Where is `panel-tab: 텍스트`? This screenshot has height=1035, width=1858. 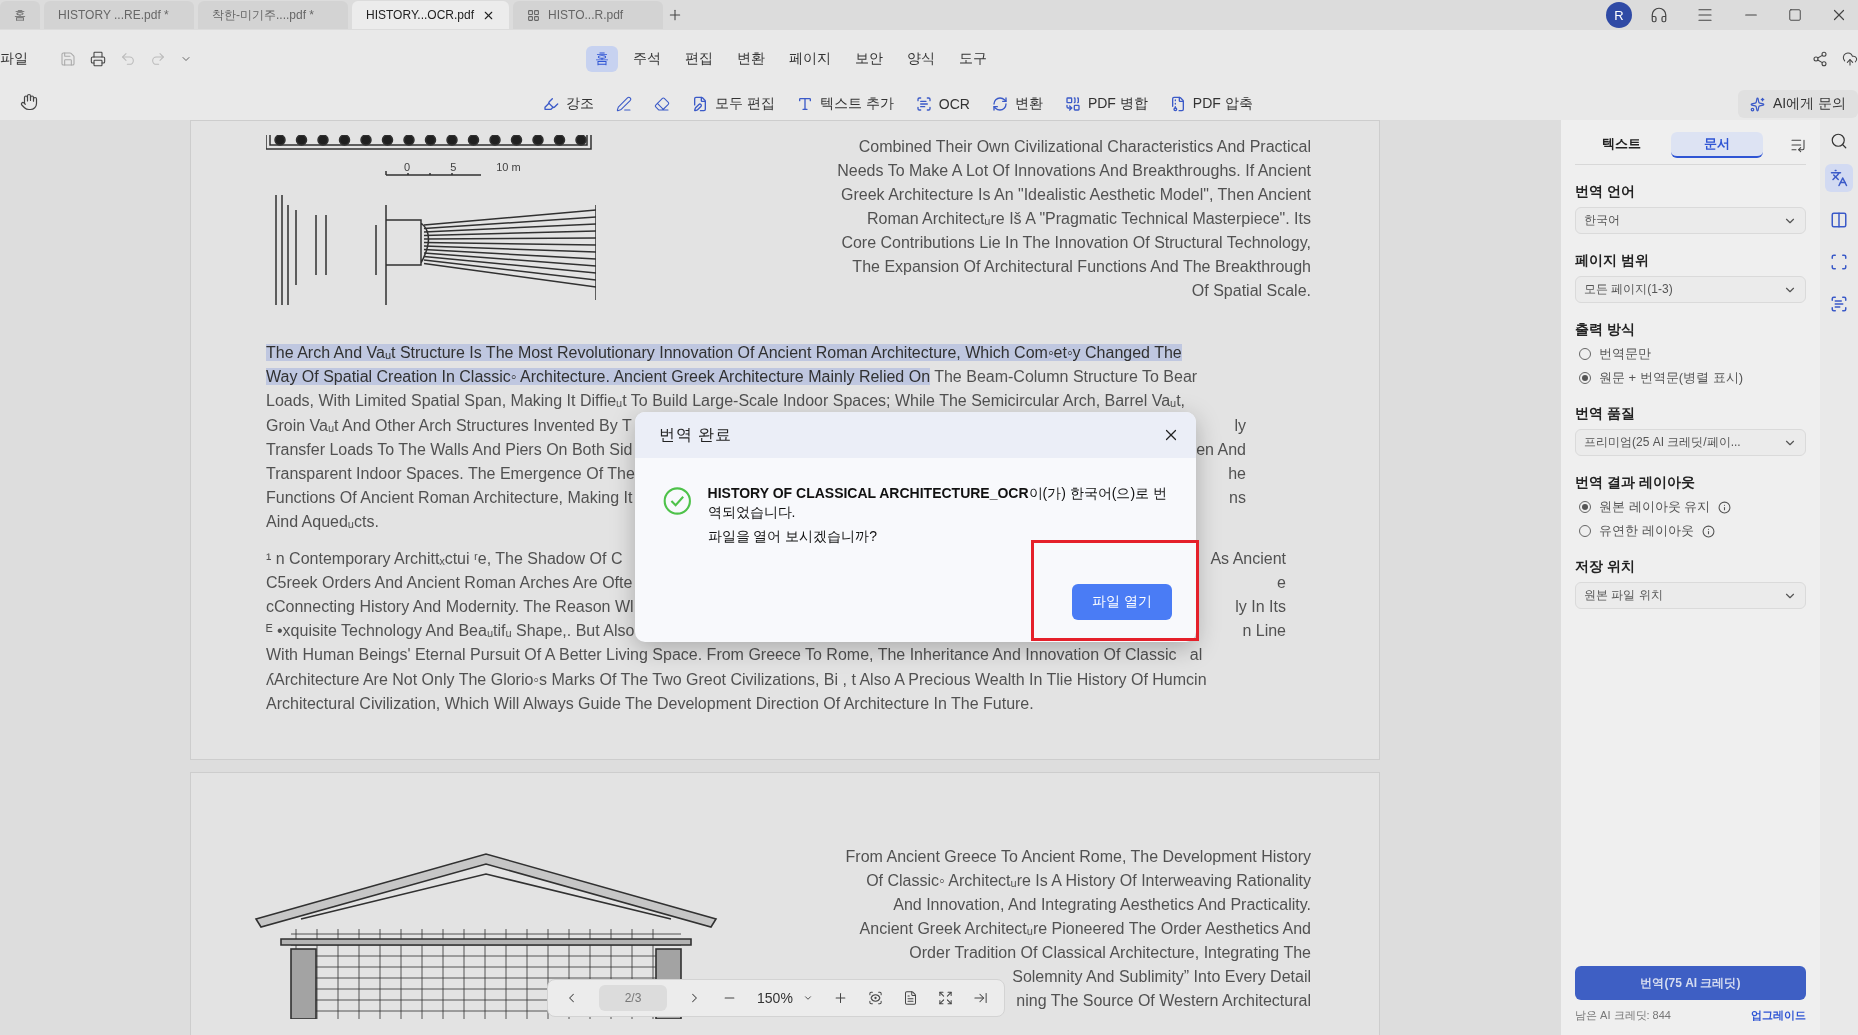
panel-tab: 텍스트 is located at coordinates (1621, 145).